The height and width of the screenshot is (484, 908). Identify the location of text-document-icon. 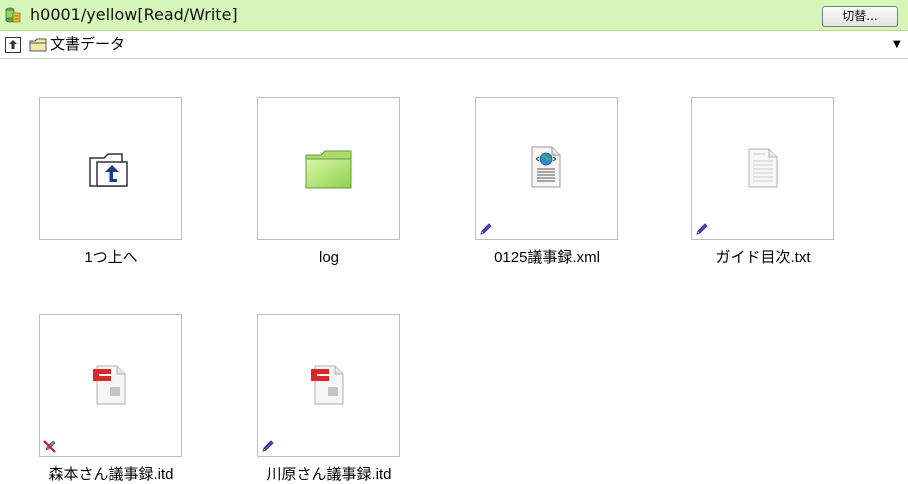
(763, 168).